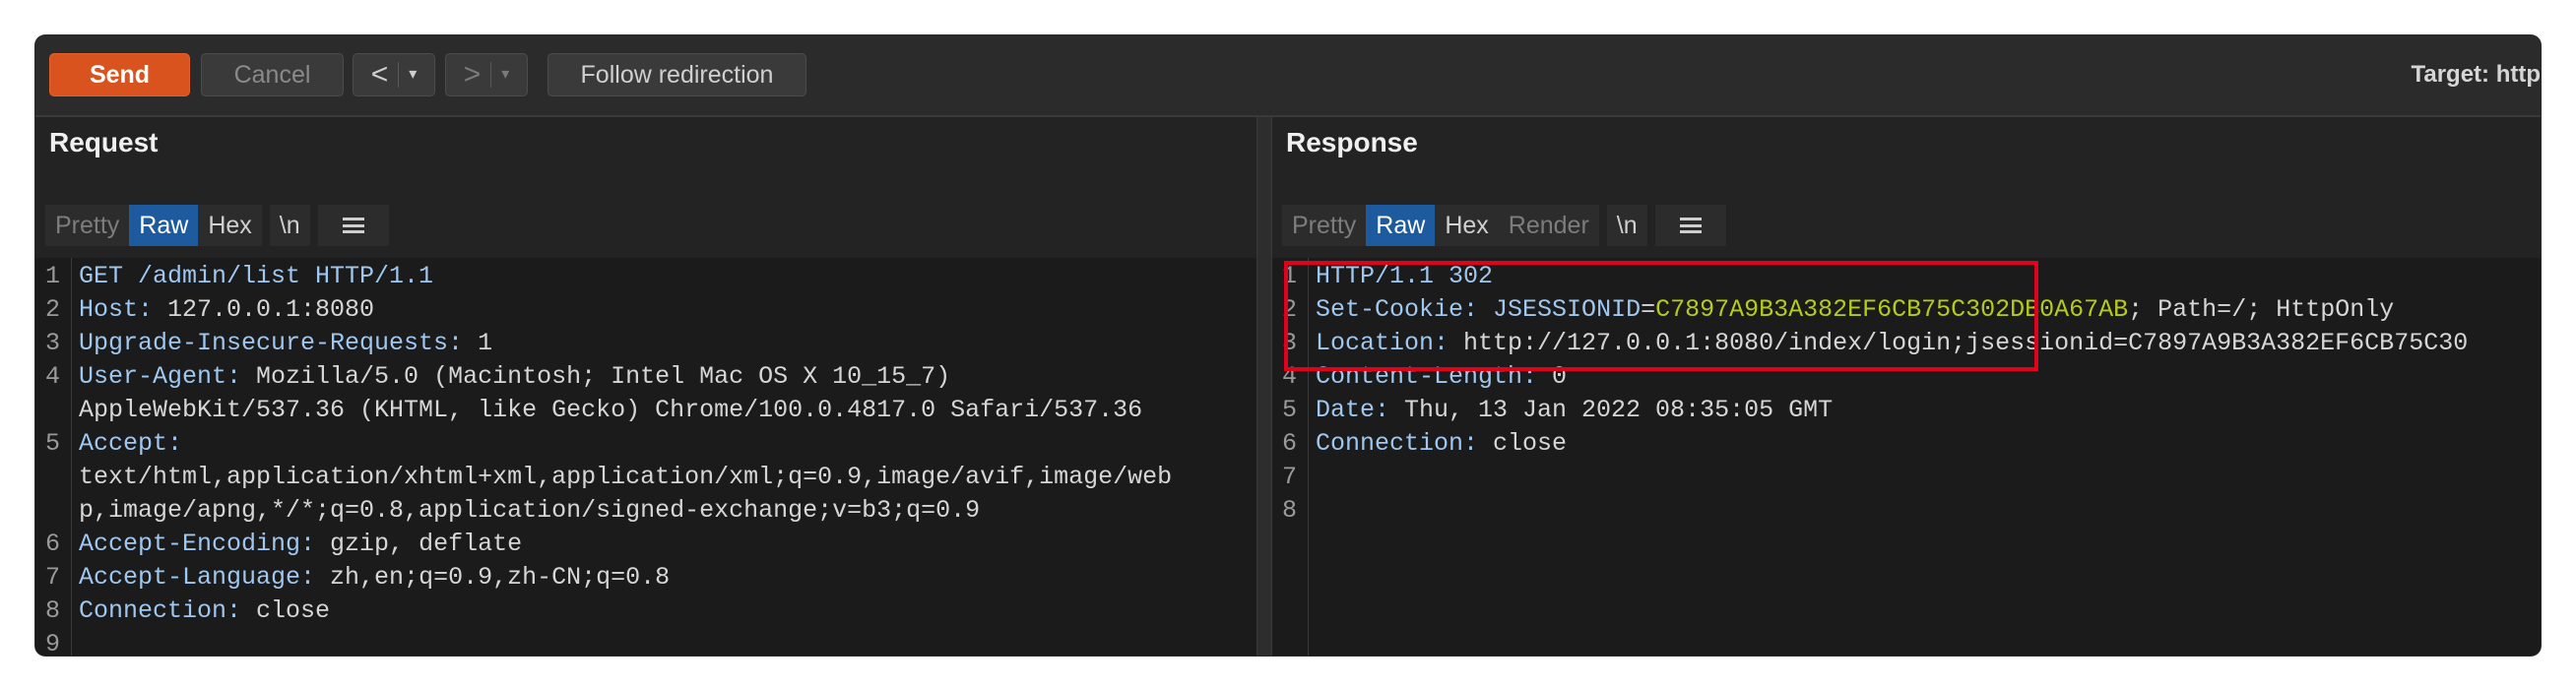 This screenshot has height=689, width=2576. What do you see at coordinates (505, 74) in the screenshot?
I see `forward-history-dropdown-icon: ▾` at bounding box center [505, 74].